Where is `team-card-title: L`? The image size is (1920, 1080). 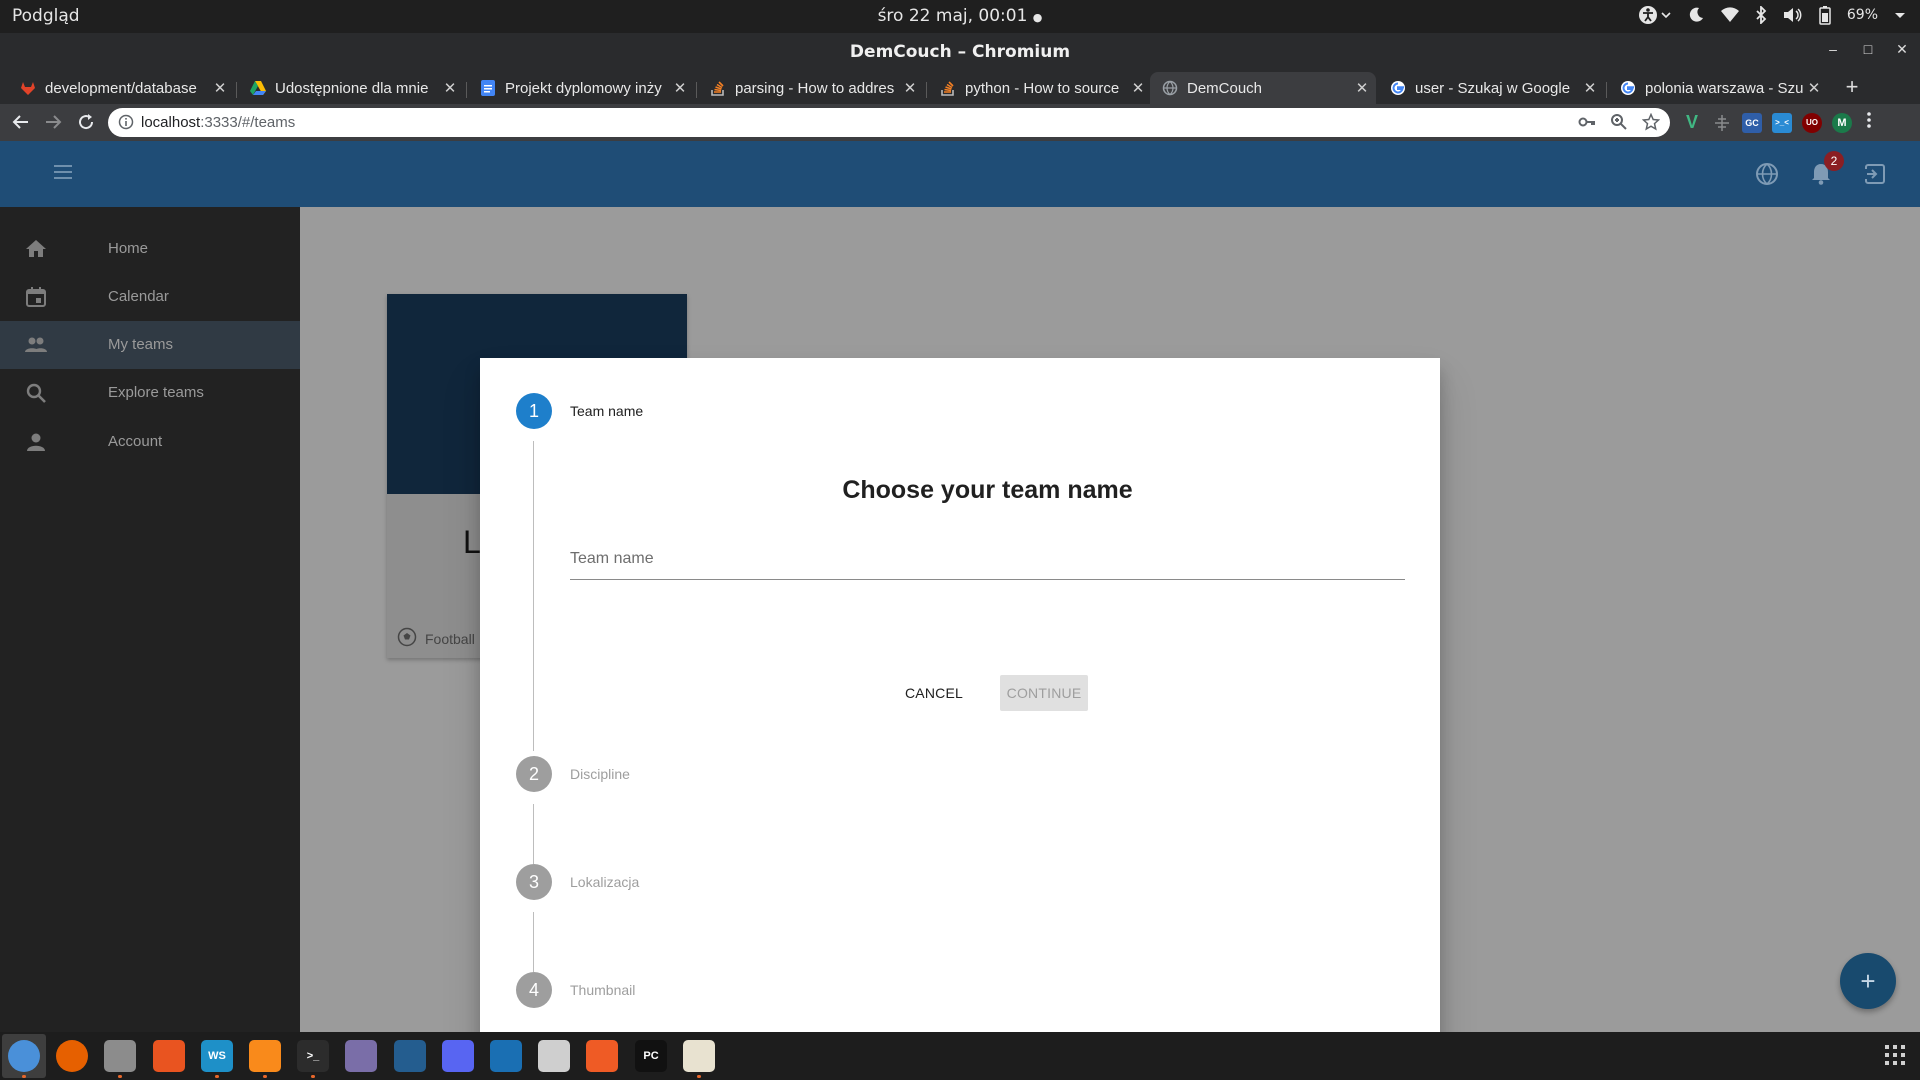 team-card-title: L is located at coordinates (472, 542).